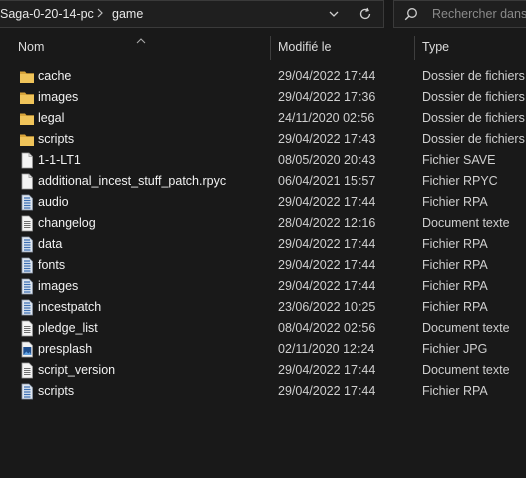 This screenshot has width=526, height=478. What do you see at coordinates (435, 47) in the screenshot?
I see `column-header-type: Type` at bounding box center [435, 47].